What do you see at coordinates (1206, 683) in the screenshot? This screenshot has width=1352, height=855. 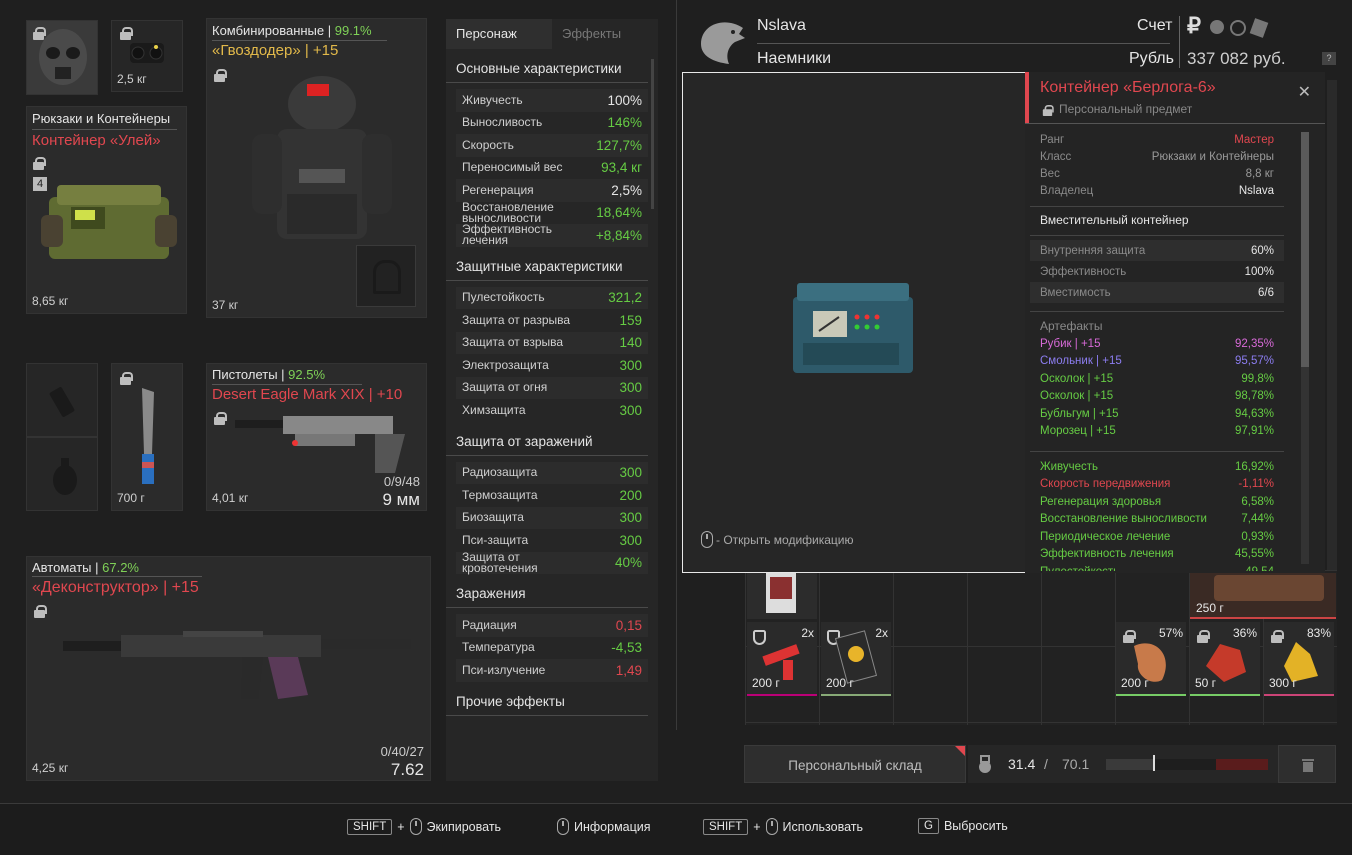 I see `item-weight: 50 г` at bounding box center [1206, 683].